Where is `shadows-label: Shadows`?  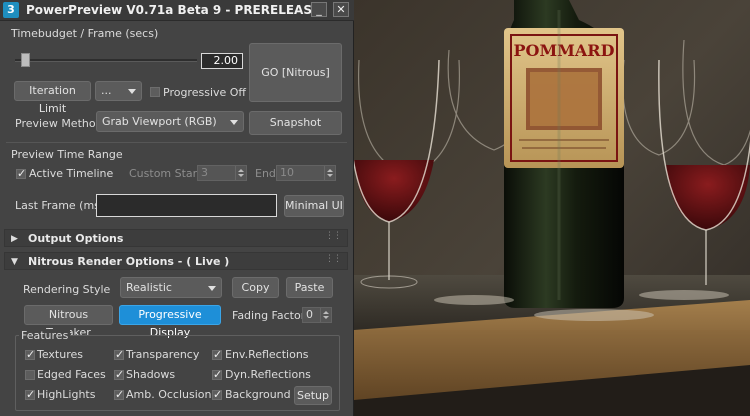
shadows-label: Shadows is located at coordinates (151, 374).